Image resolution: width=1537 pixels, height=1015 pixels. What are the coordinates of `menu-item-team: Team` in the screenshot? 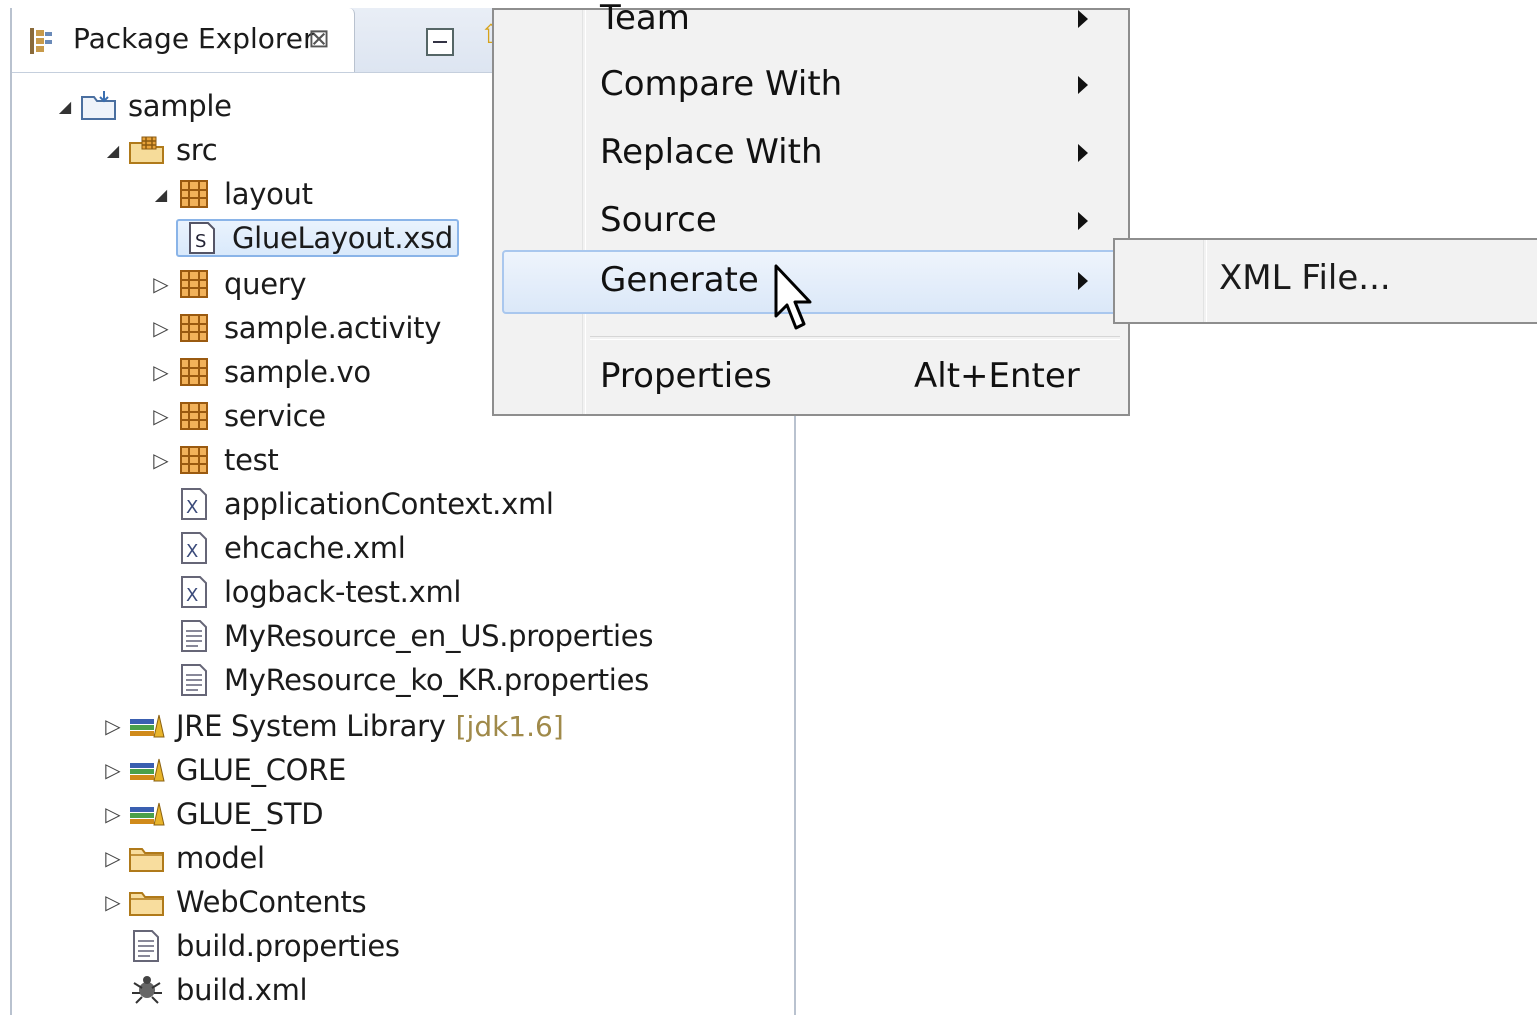 It's located at (811, 26).